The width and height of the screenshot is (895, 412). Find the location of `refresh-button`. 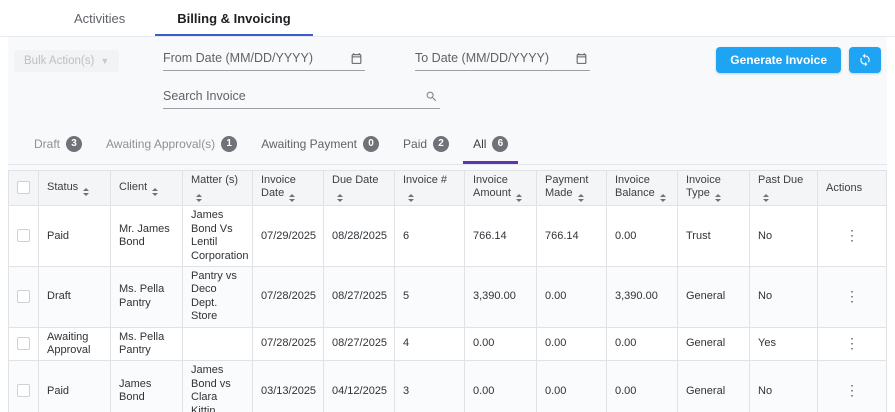

refresh-button is located at coordinates (865, 60).